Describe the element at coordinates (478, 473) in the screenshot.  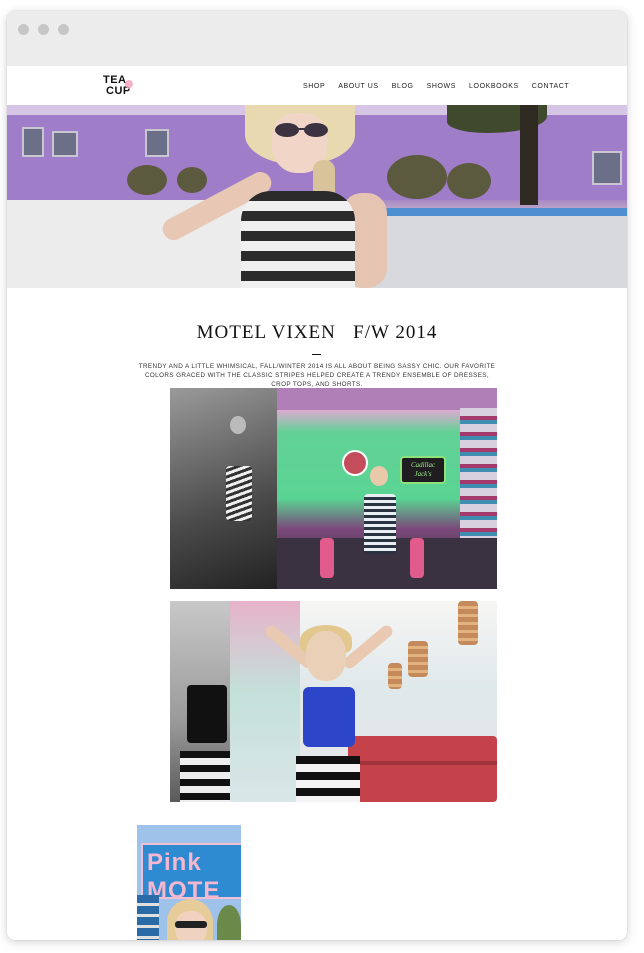
I see `diner-shelf` at that location.